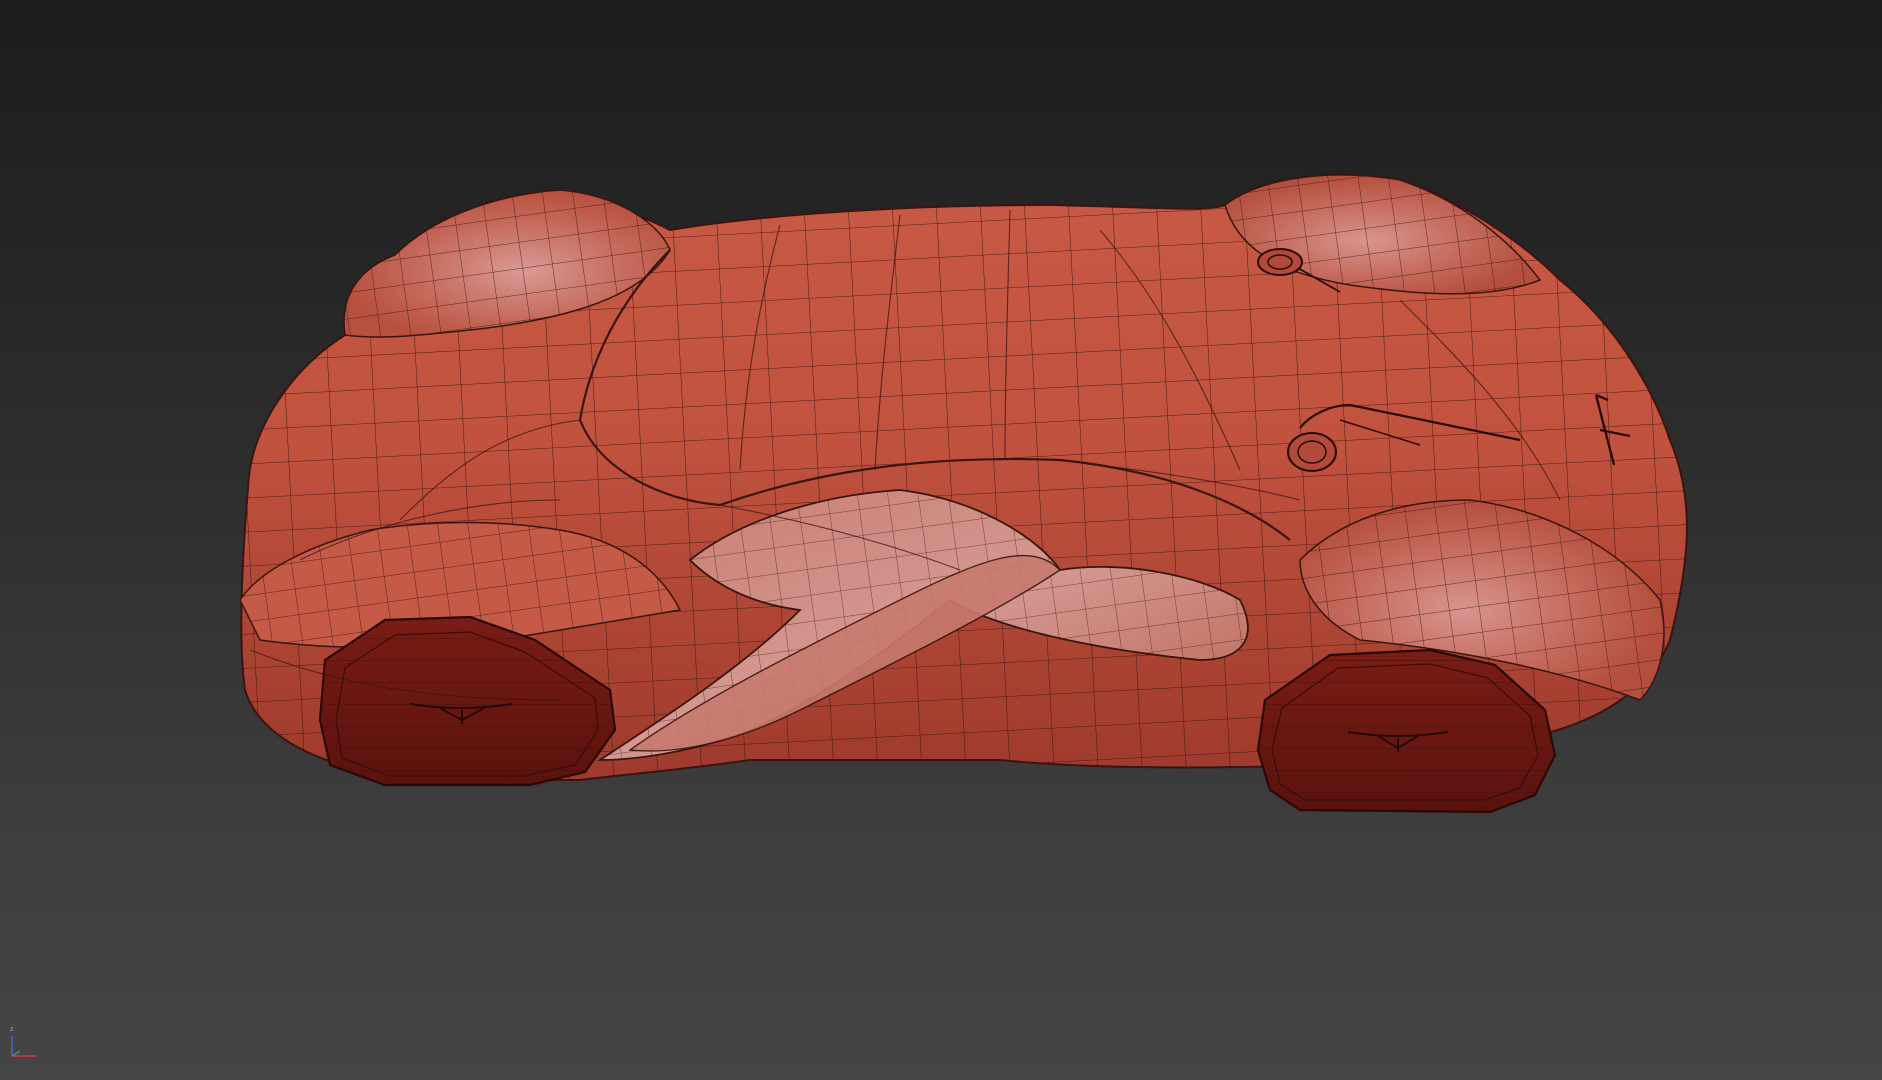 This screenshot has width=1882, height=1080. What do you see at coordinates (1280, 262) in the screenshot?
I see `rear-vent-hole-icon` at bounding box center [1280, 262].